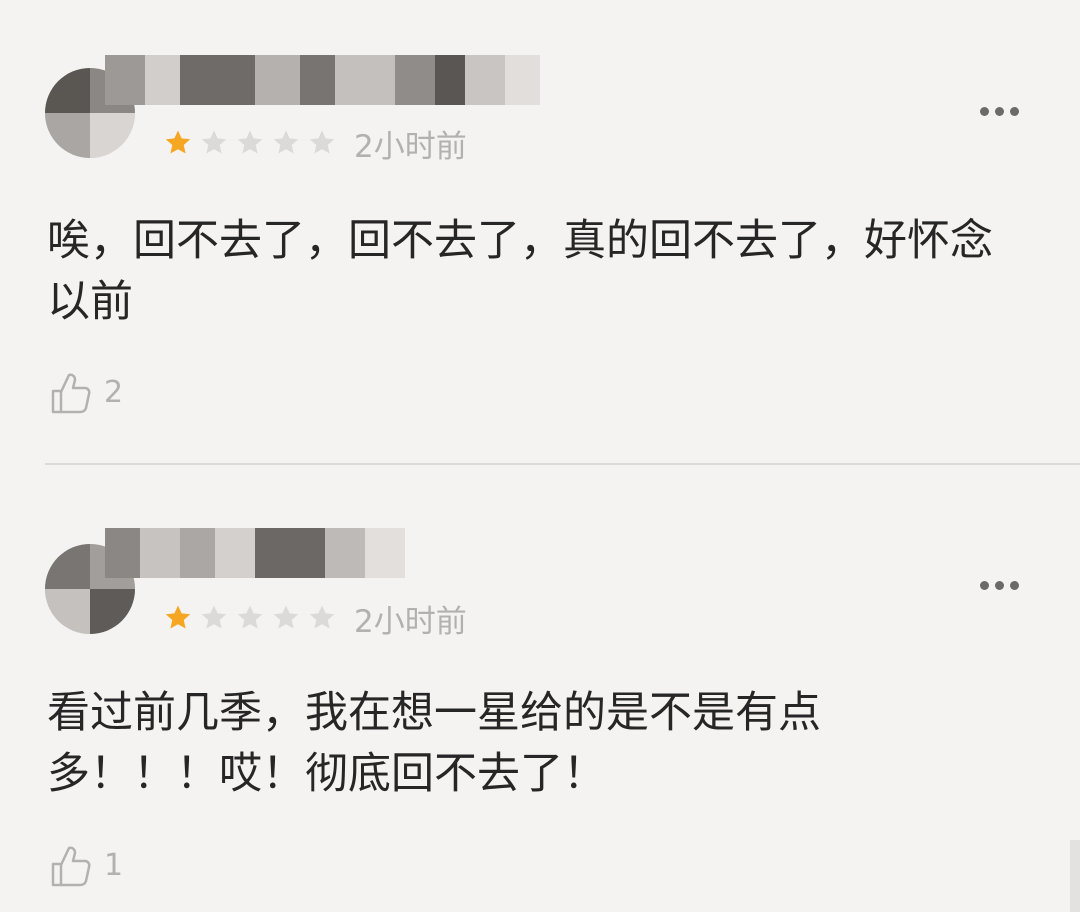 The height and width of the screenshot is (912, 1080). I want to click on scrollbar, so click(1075, 876).